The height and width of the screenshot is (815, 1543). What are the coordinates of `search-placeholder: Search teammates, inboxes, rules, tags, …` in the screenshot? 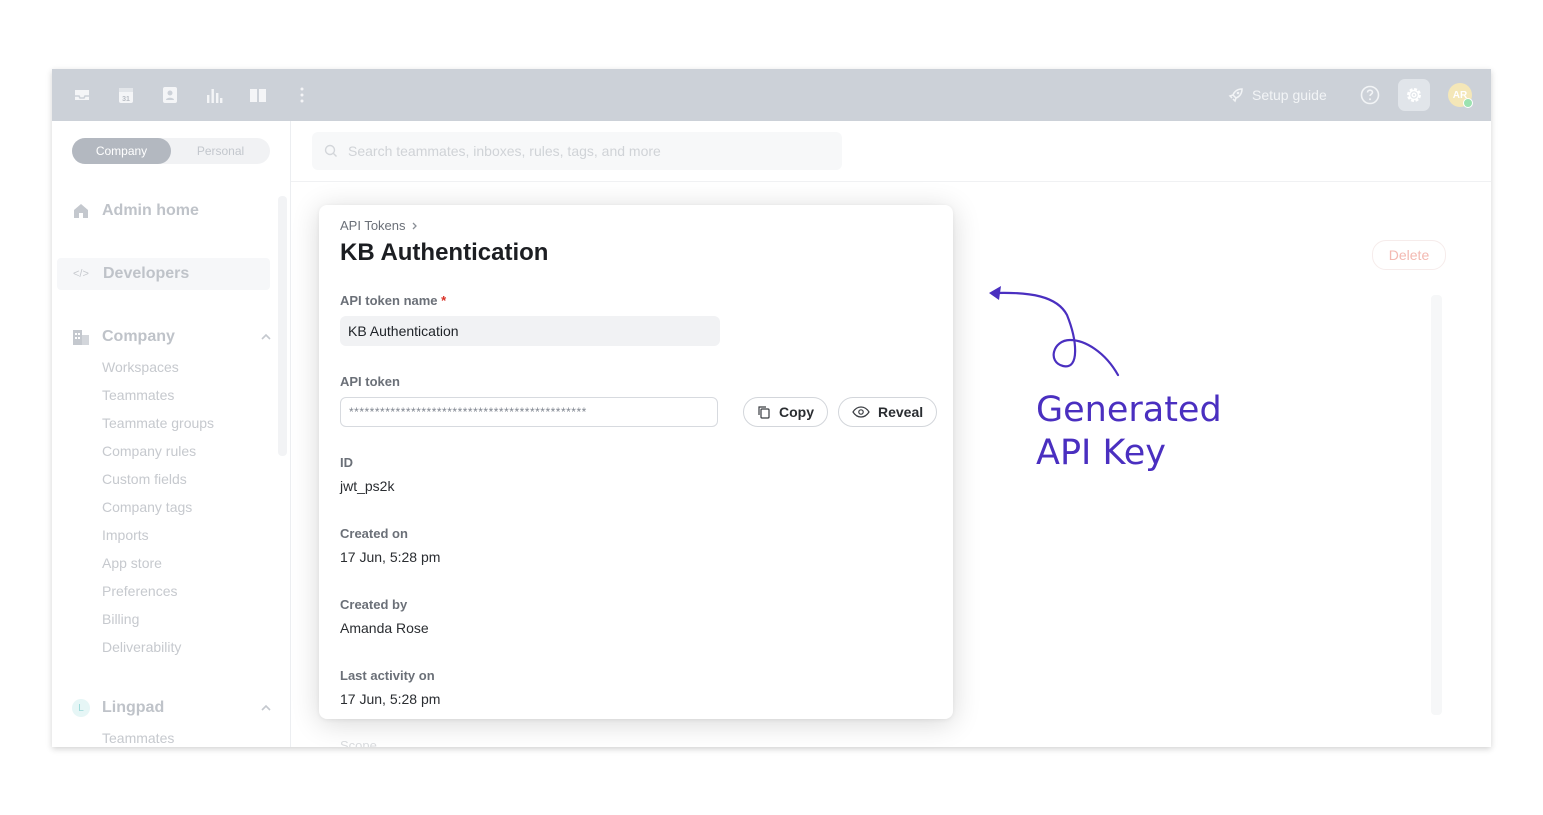 It's located at (504, 151).